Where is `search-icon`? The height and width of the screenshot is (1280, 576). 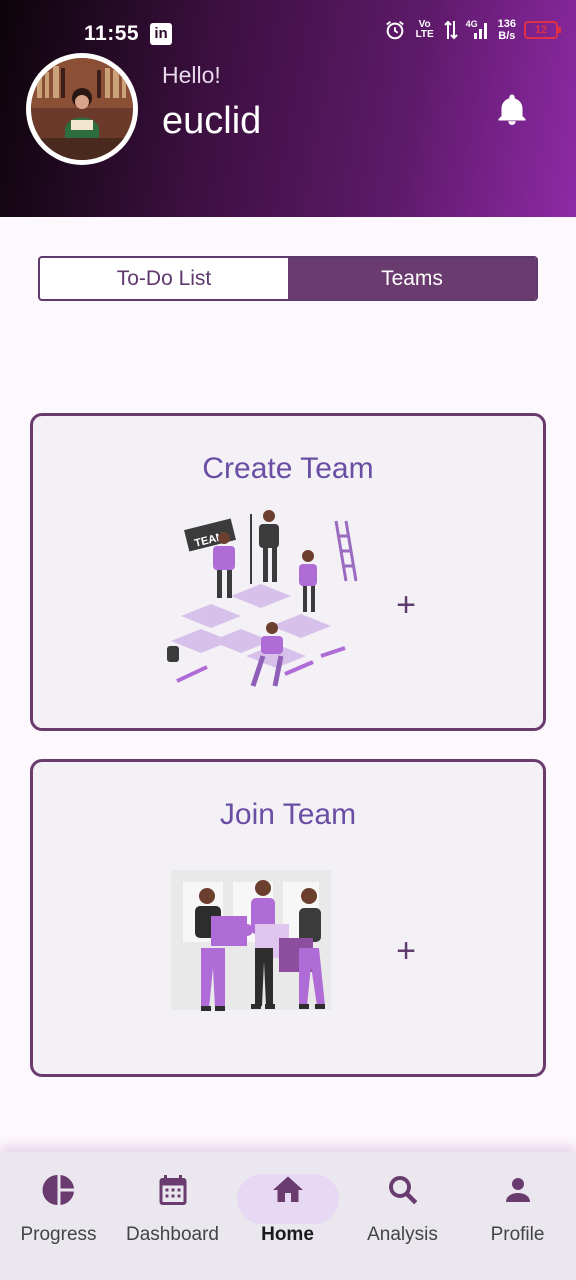
search-icon is located at coordinates (402, 1190).